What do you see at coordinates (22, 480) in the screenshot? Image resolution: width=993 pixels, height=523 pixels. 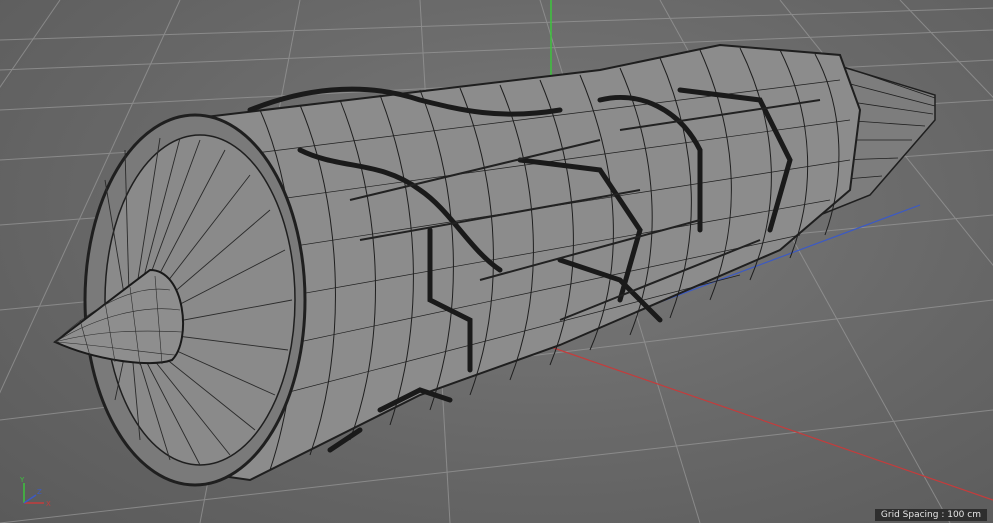 I see `gizmo-y-label: Y` at bounding box center [22, 480].